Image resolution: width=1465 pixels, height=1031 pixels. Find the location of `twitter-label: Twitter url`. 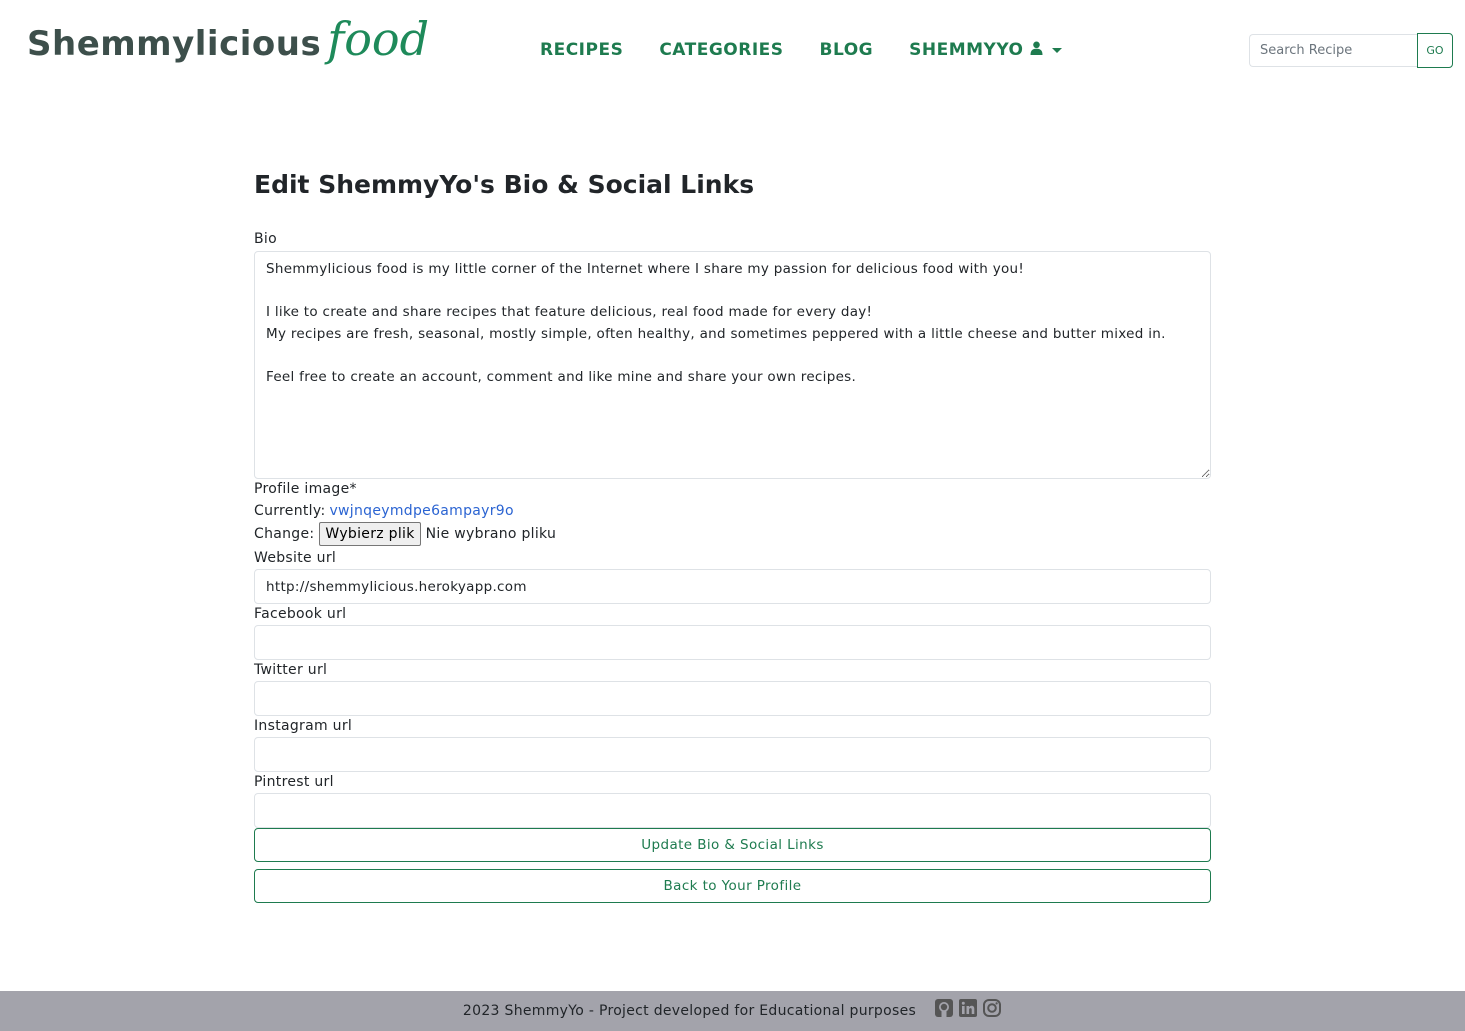

twitter-label: Twitter url is located at coordinates (291, 670).